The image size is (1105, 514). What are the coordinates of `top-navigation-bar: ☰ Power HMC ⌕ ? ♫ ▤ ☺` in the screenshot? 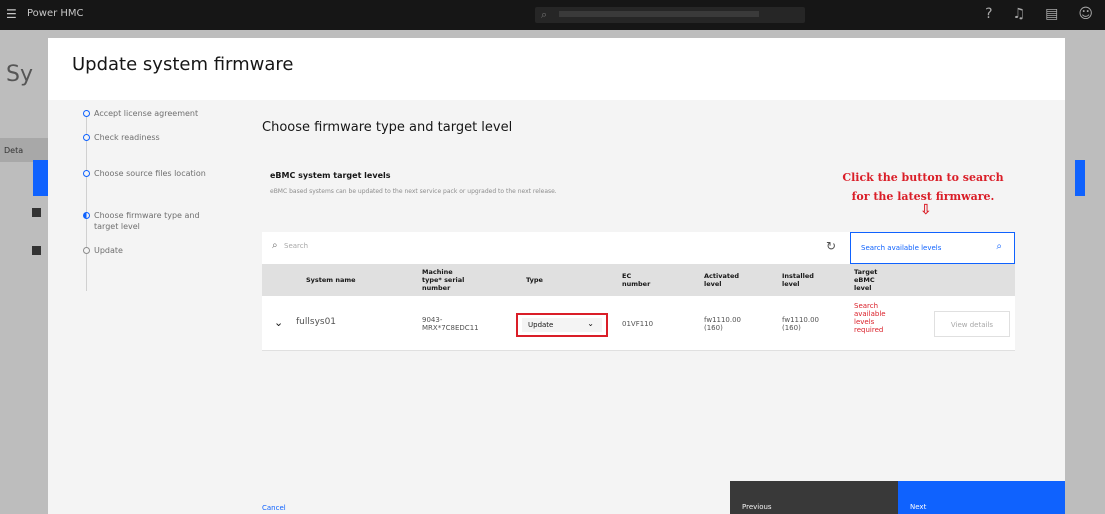 It's located at (552, 15).